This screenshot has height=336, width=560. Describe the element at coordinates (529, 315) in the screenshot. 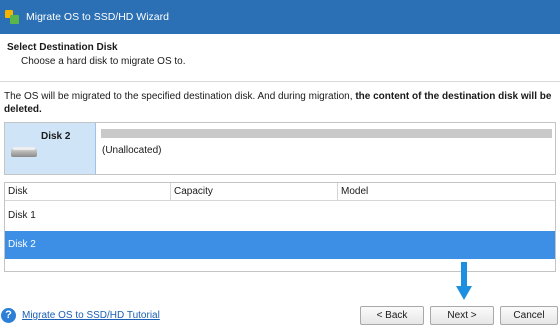

I see `cancel-button: Cancel` at that location.